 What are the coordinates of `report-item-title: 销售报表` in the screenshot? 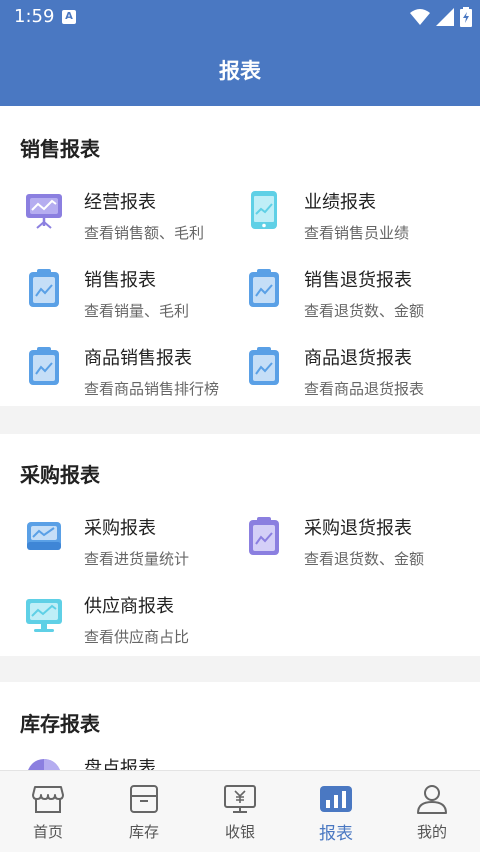 It's located at (120, 280).